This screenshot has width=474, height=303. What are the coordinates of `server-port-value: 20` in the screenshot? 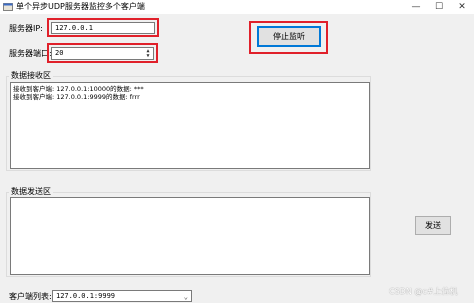 It's located at (59, 53).